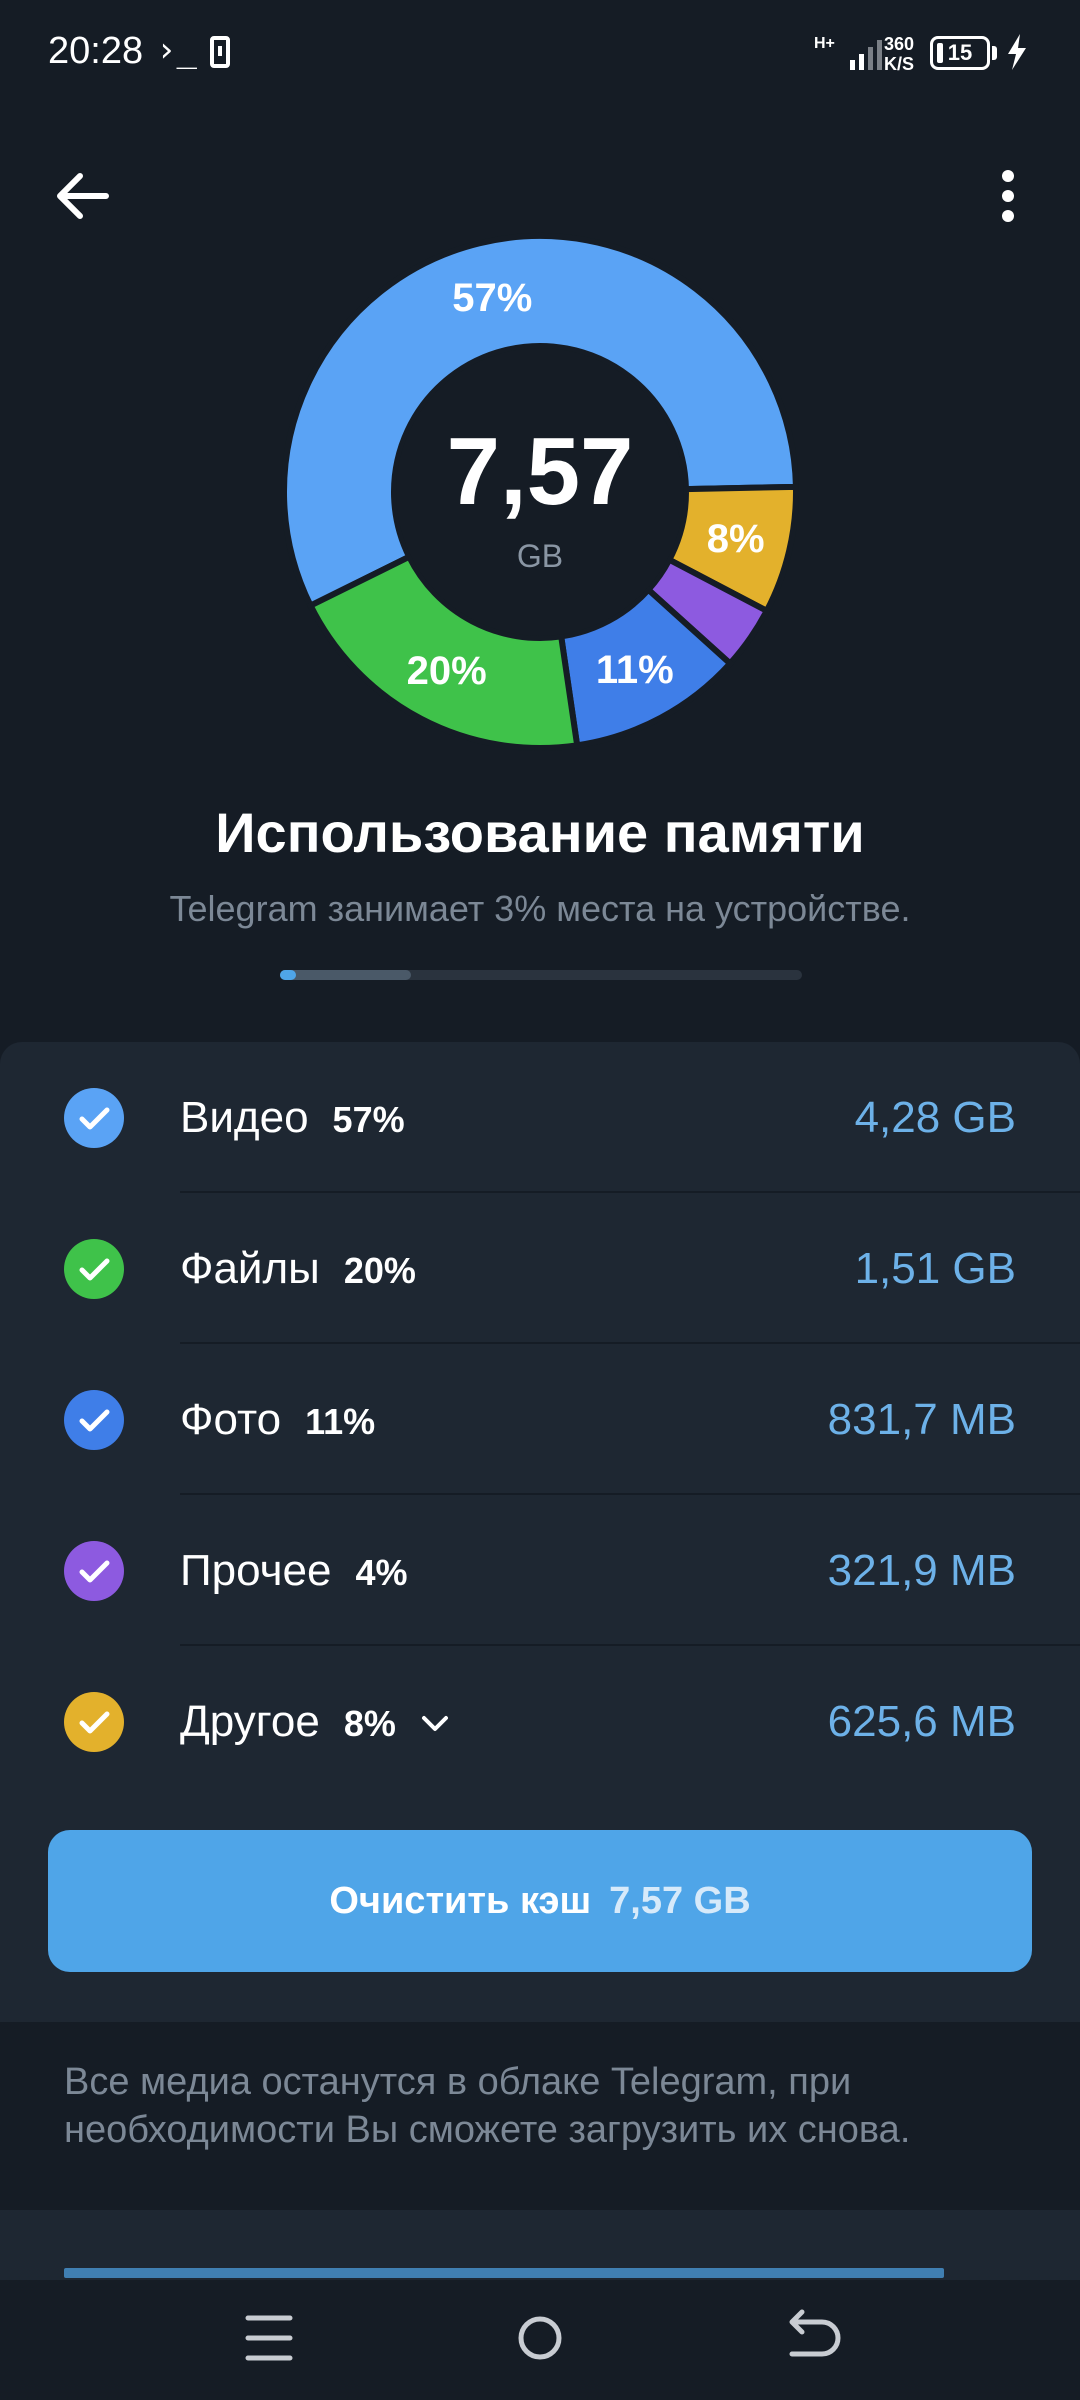 This screenshot has width=1080, height=2400. Describe the element at coordinates (899, 64) in the screenshot. I see `speed-unit: K/S` at that location.